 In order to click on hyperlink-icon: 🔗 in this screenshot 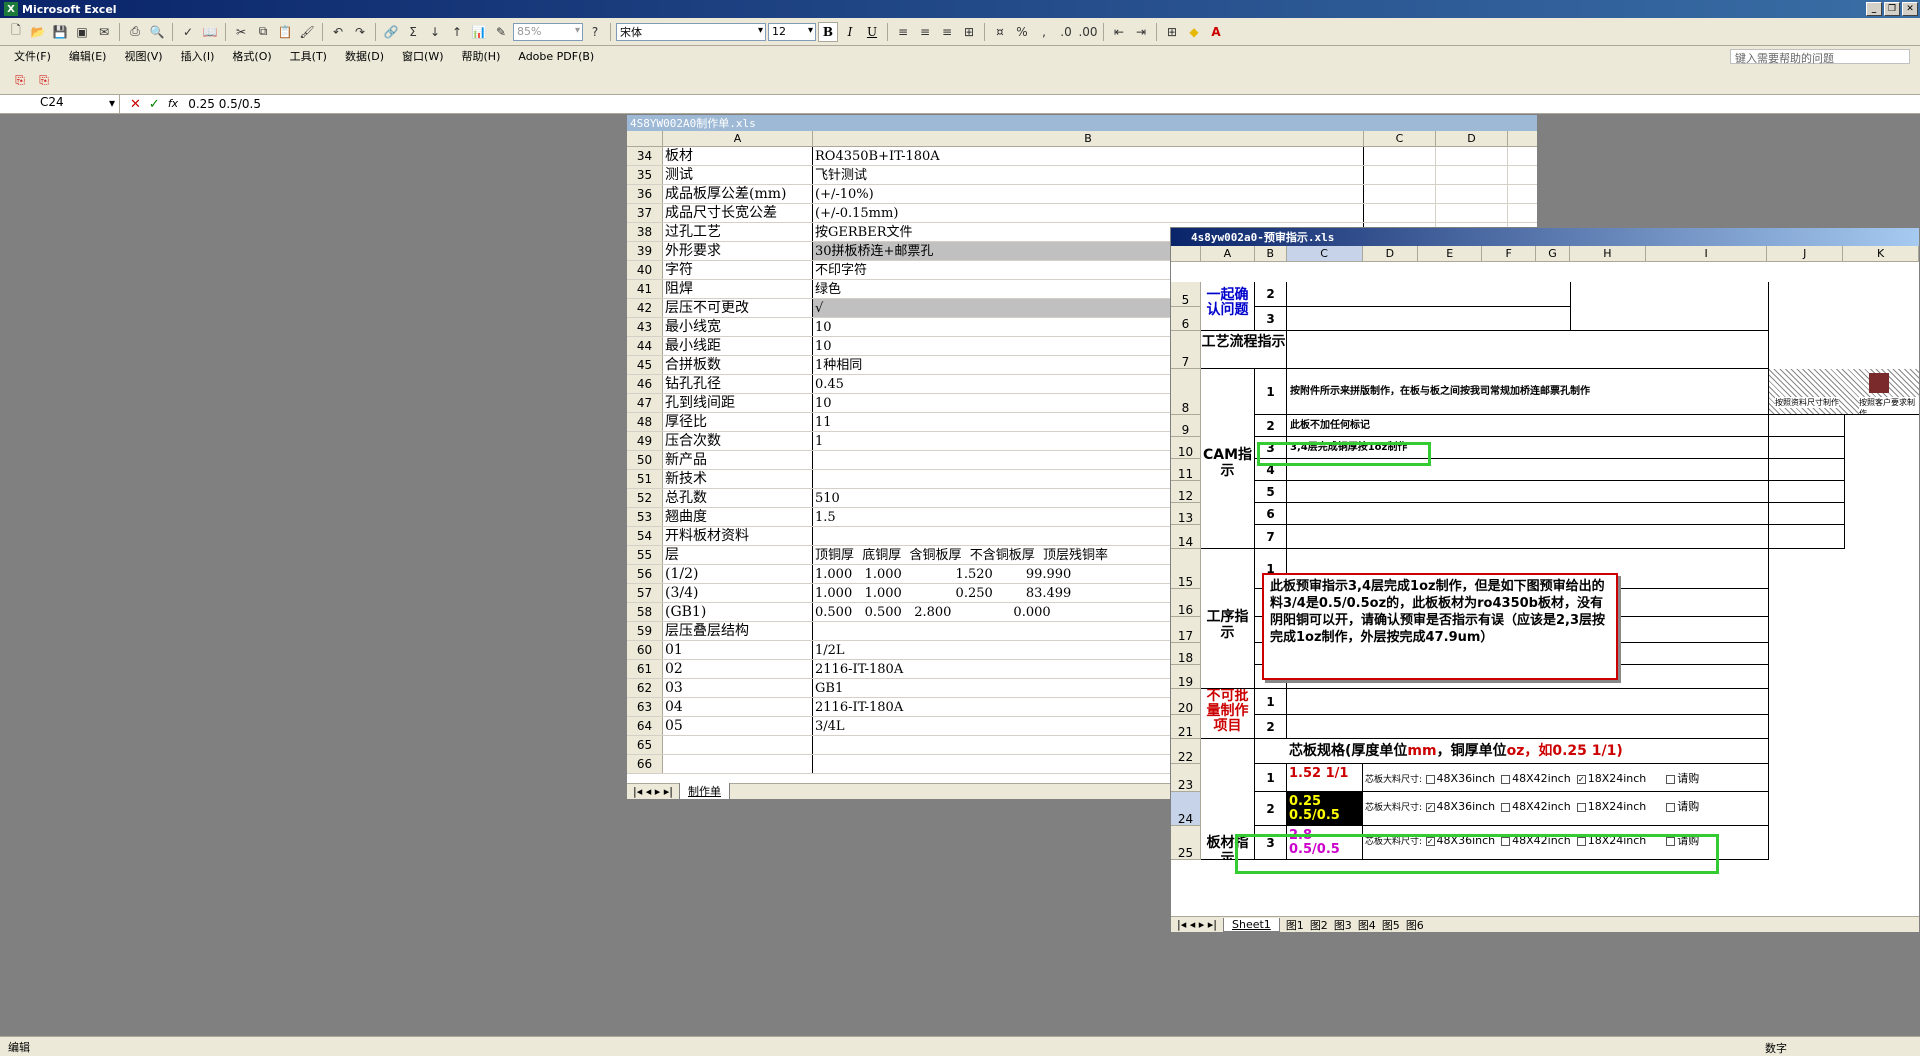, I will do `click(391, 32)`.